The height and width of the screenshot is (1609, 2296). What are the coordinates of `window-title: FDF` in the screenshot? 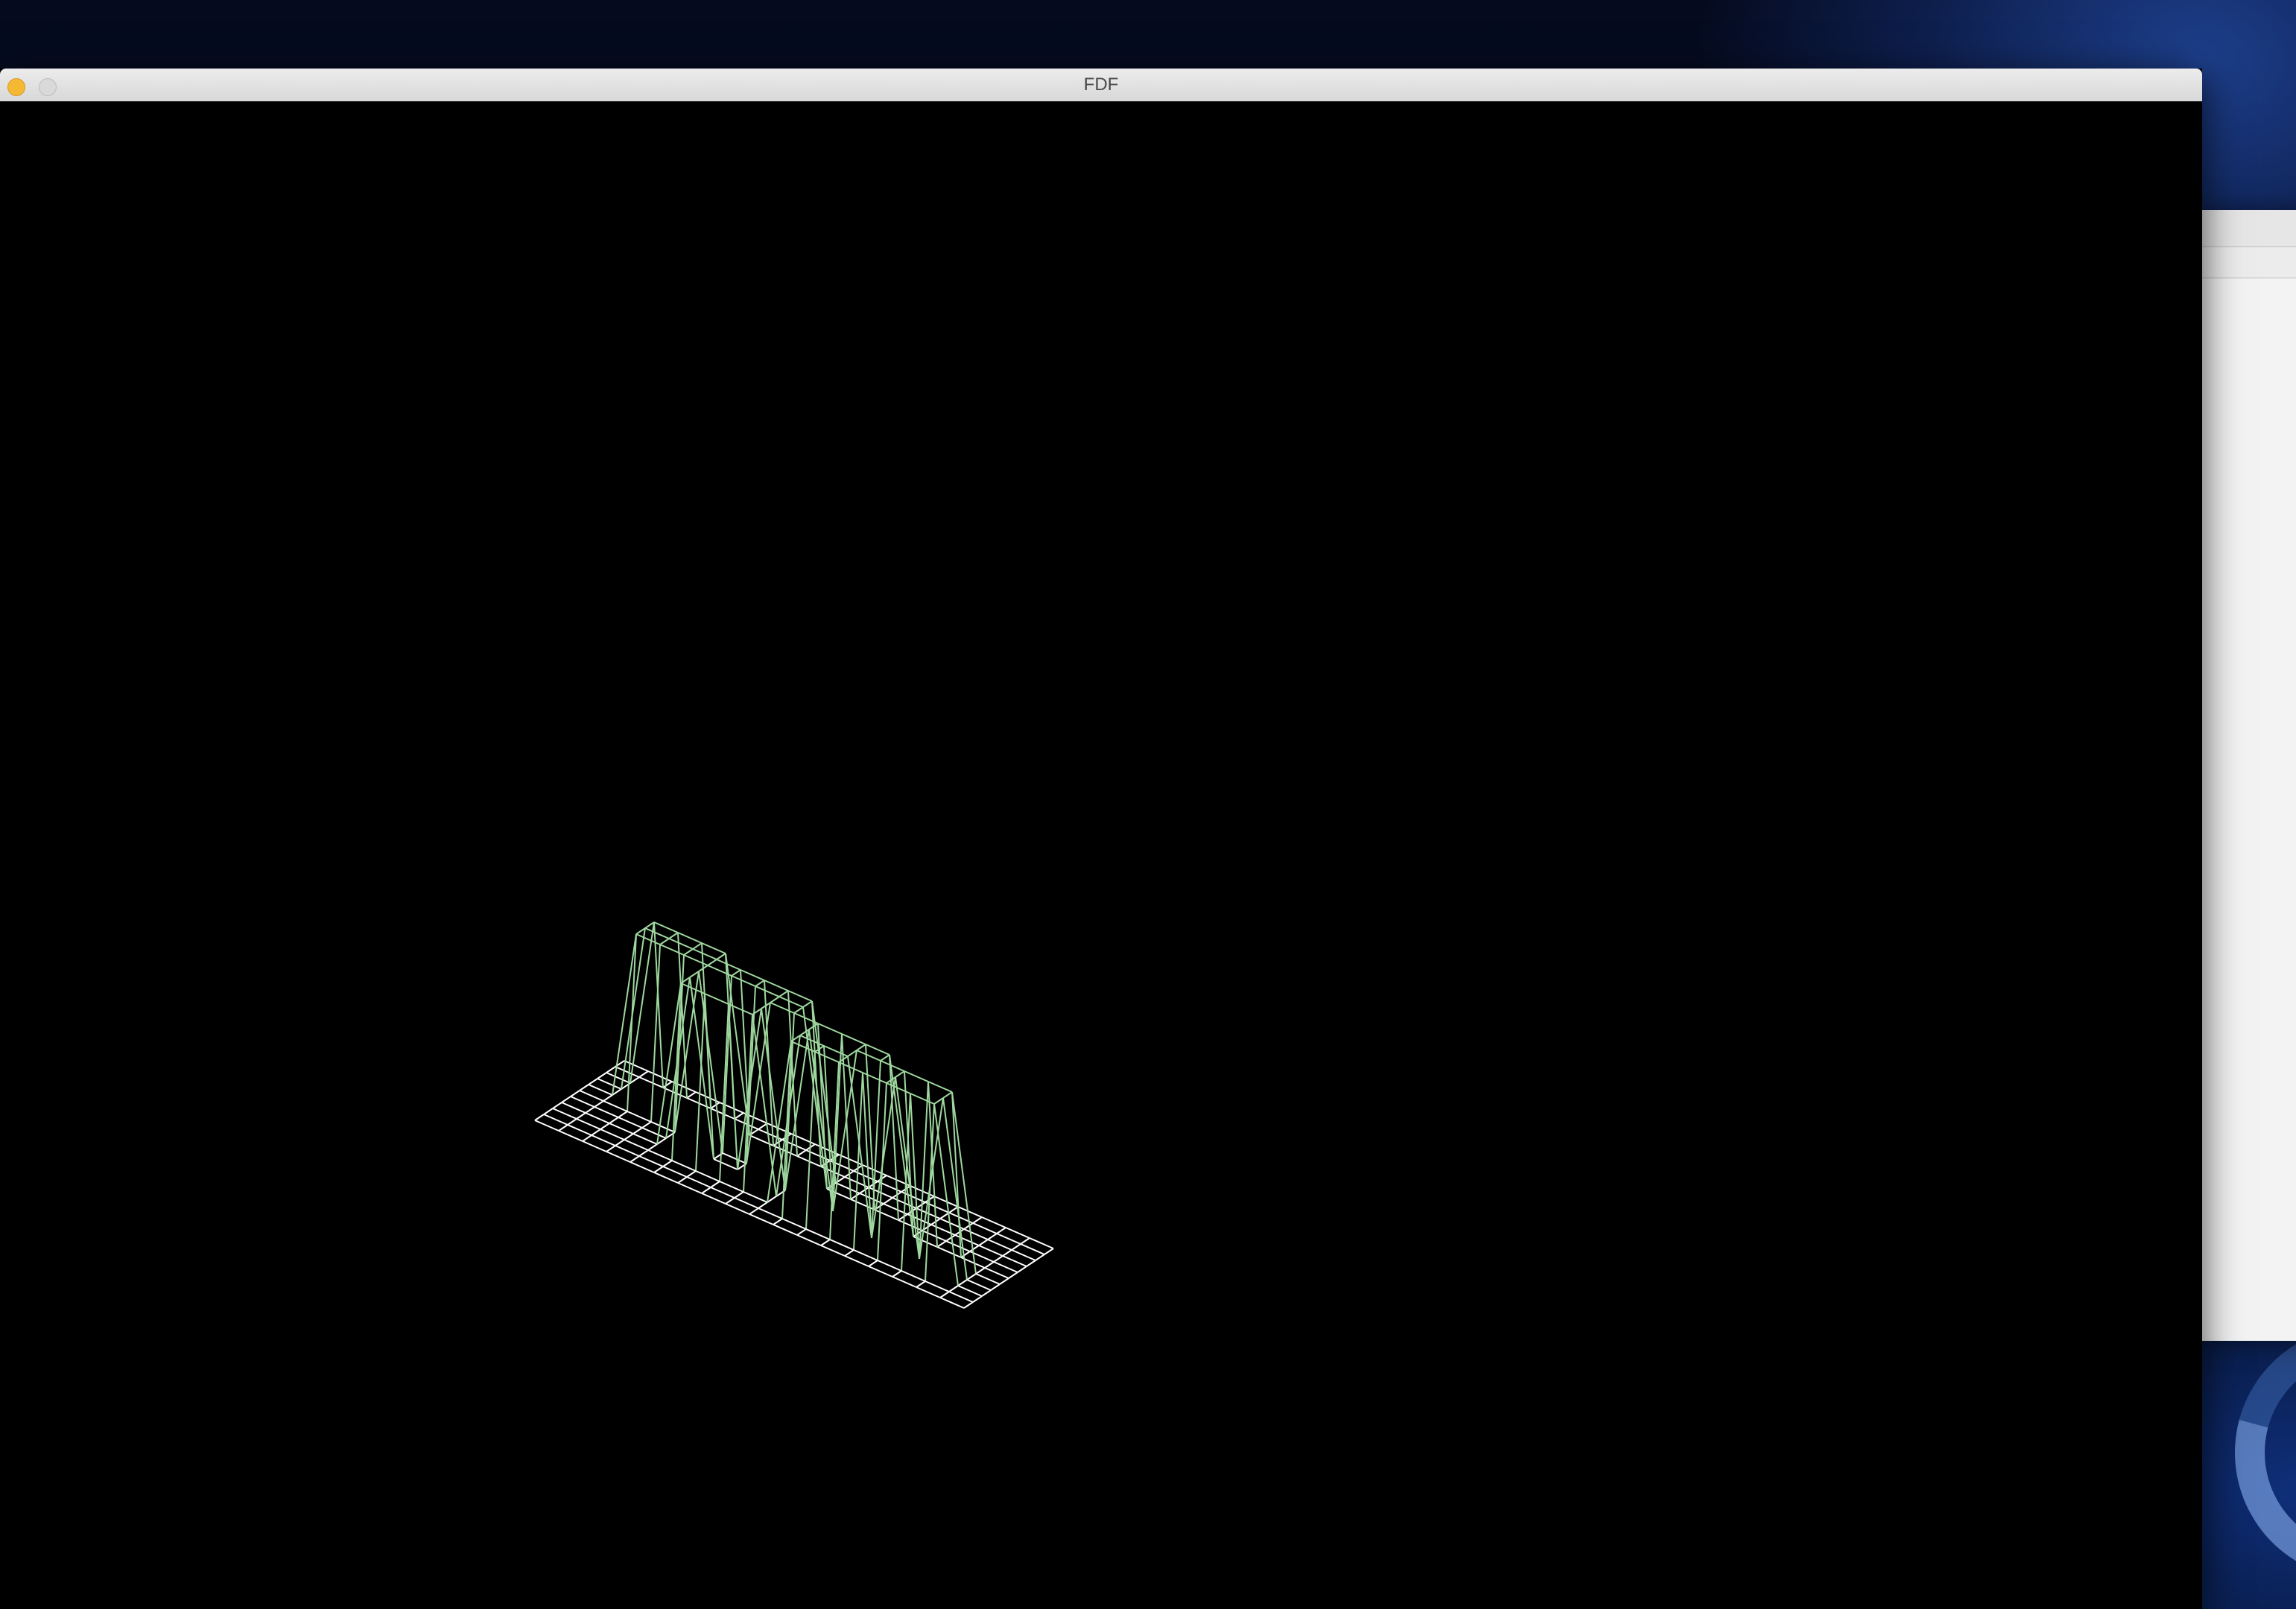 It's located at (1101, 84).